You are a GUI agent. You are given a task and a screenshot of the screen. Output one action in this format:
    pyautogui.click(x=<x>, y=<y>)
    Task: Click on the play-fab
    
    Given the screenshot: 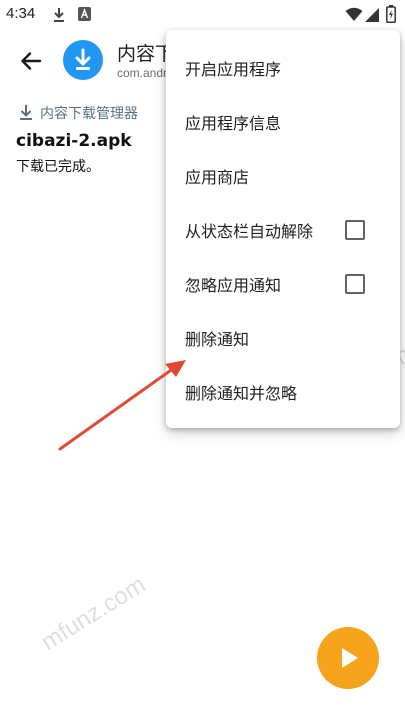 What is the action you would take?
    pyautogui.click(x=348, y=658)
    